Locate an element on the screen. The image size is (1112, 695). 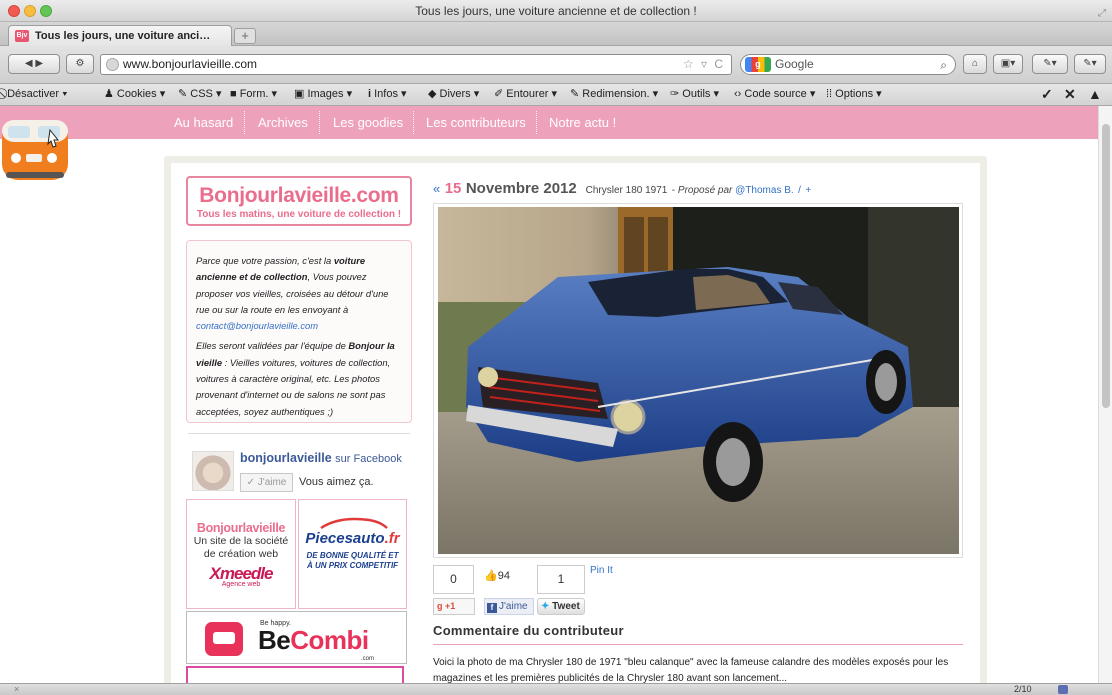
addon-button-2: ✎▾ is located at coordinates (1090, 64).